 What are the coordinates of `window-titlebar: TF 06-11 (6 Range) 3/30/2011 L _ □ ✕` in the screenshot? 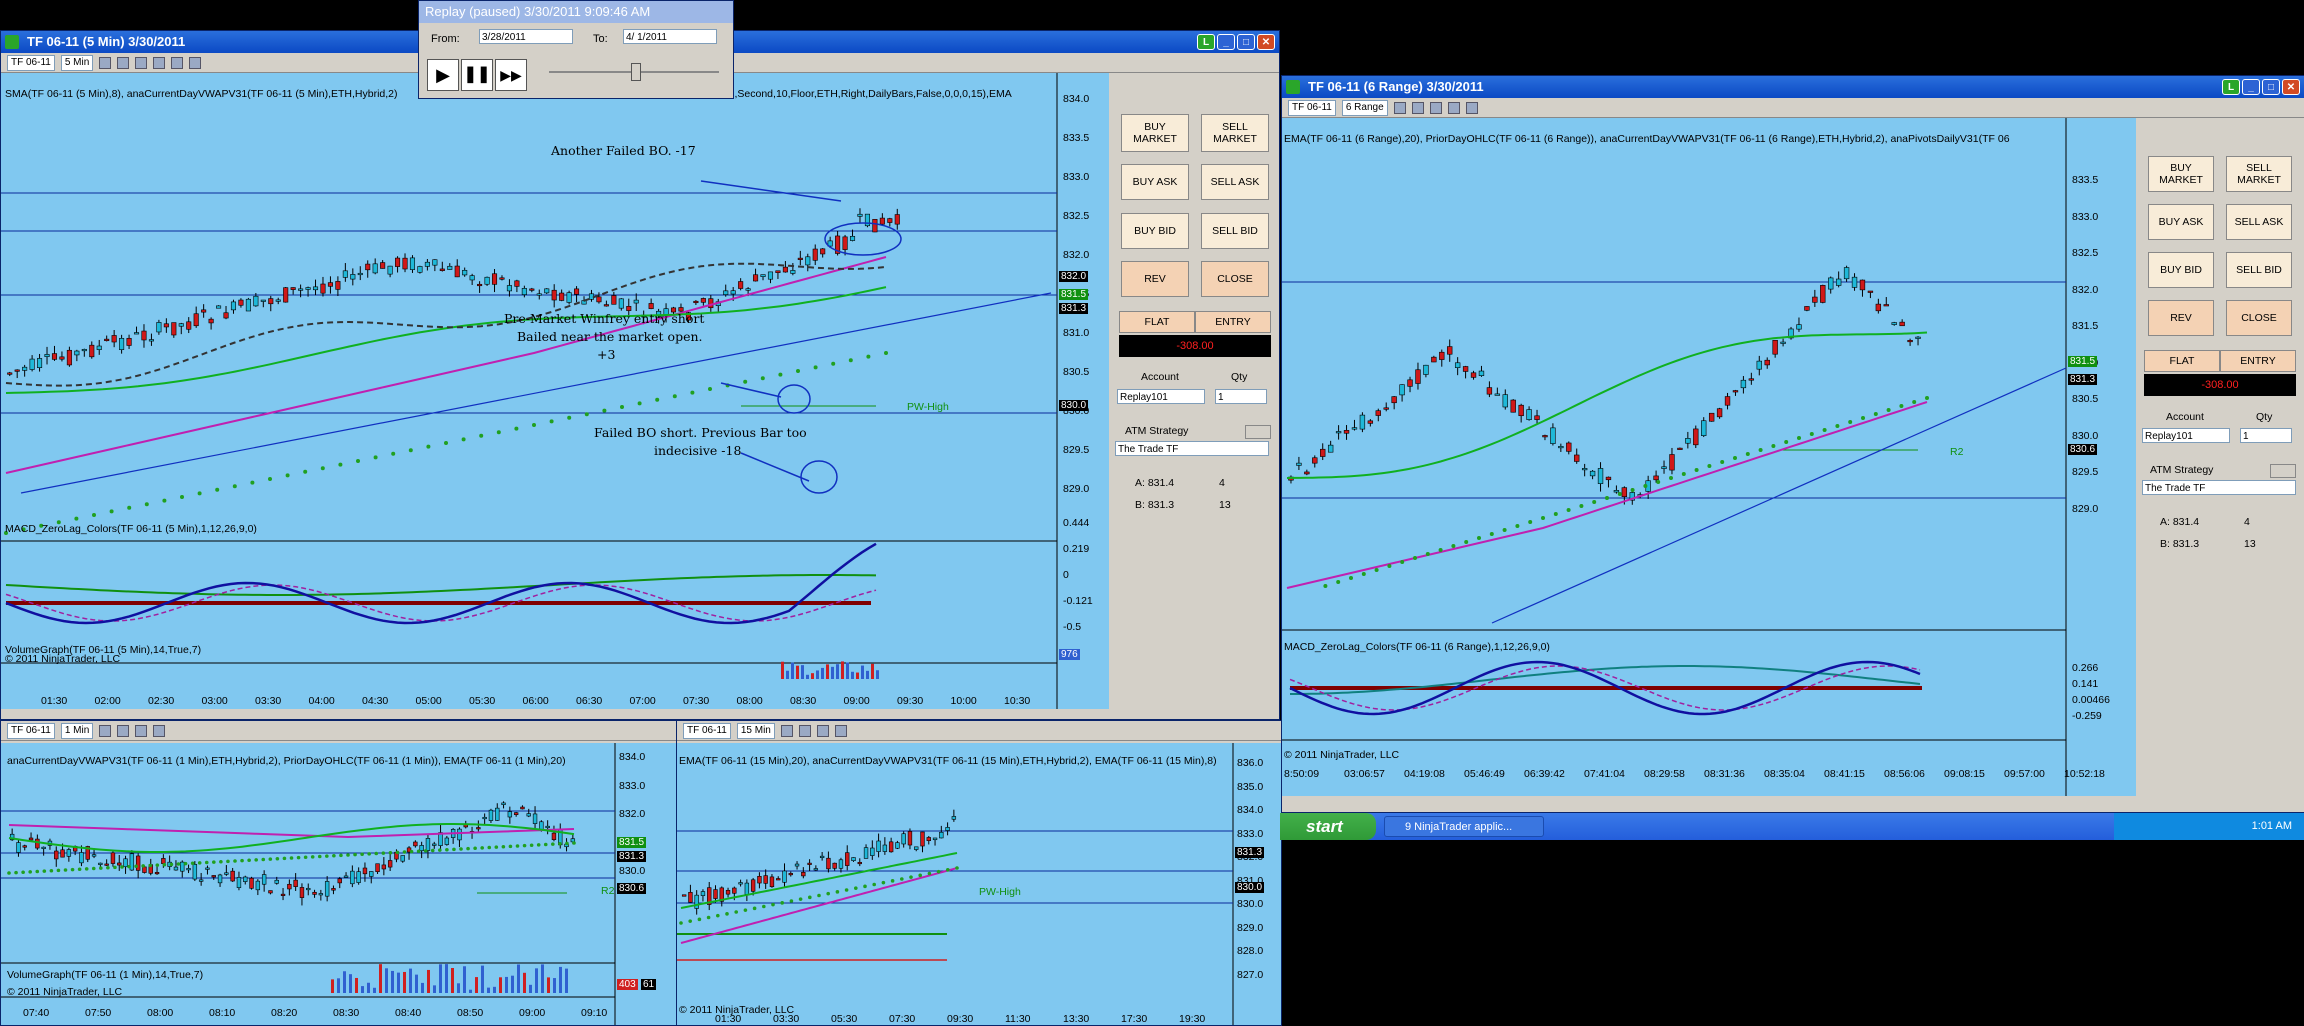 It's located at (1793, 87).